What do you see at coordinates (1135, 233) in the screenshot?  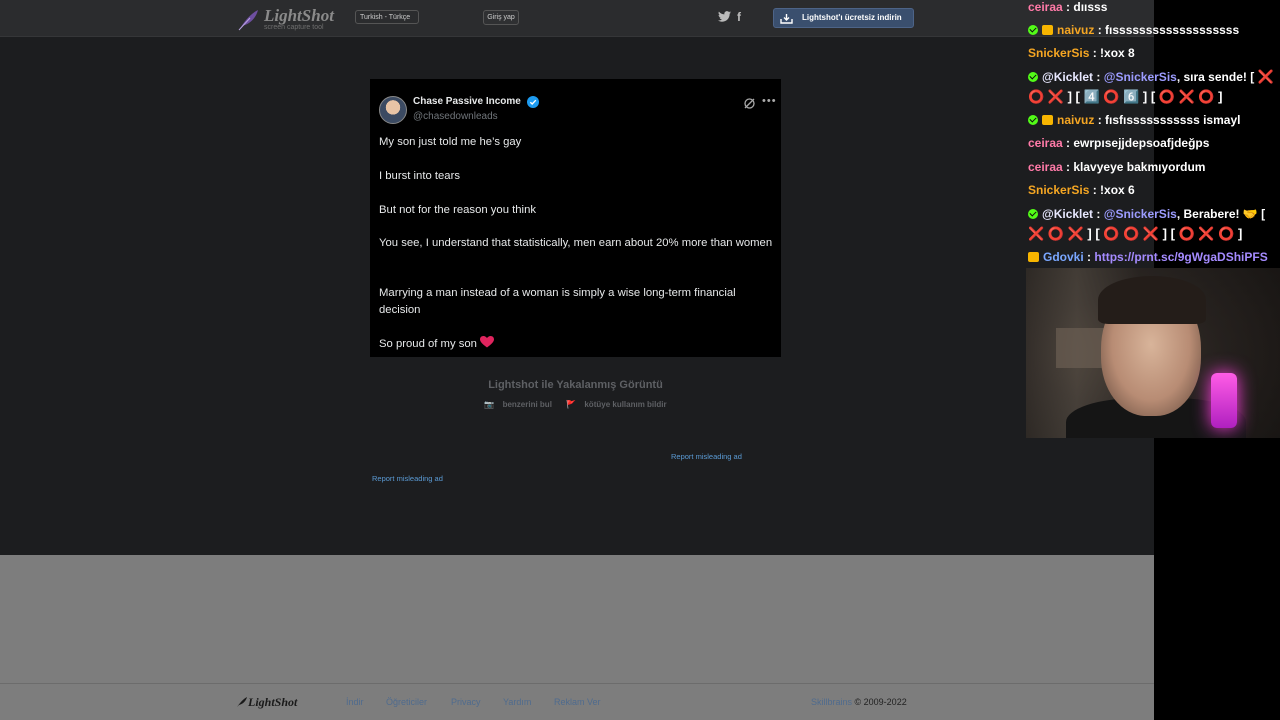 I see `chat-continuation: ❌ ⭕ ❌ ] [ ⭕ ⭕ ❌ ] [ ⭕ ❌ ⭕ ]` at bounding box center [1135, 233].